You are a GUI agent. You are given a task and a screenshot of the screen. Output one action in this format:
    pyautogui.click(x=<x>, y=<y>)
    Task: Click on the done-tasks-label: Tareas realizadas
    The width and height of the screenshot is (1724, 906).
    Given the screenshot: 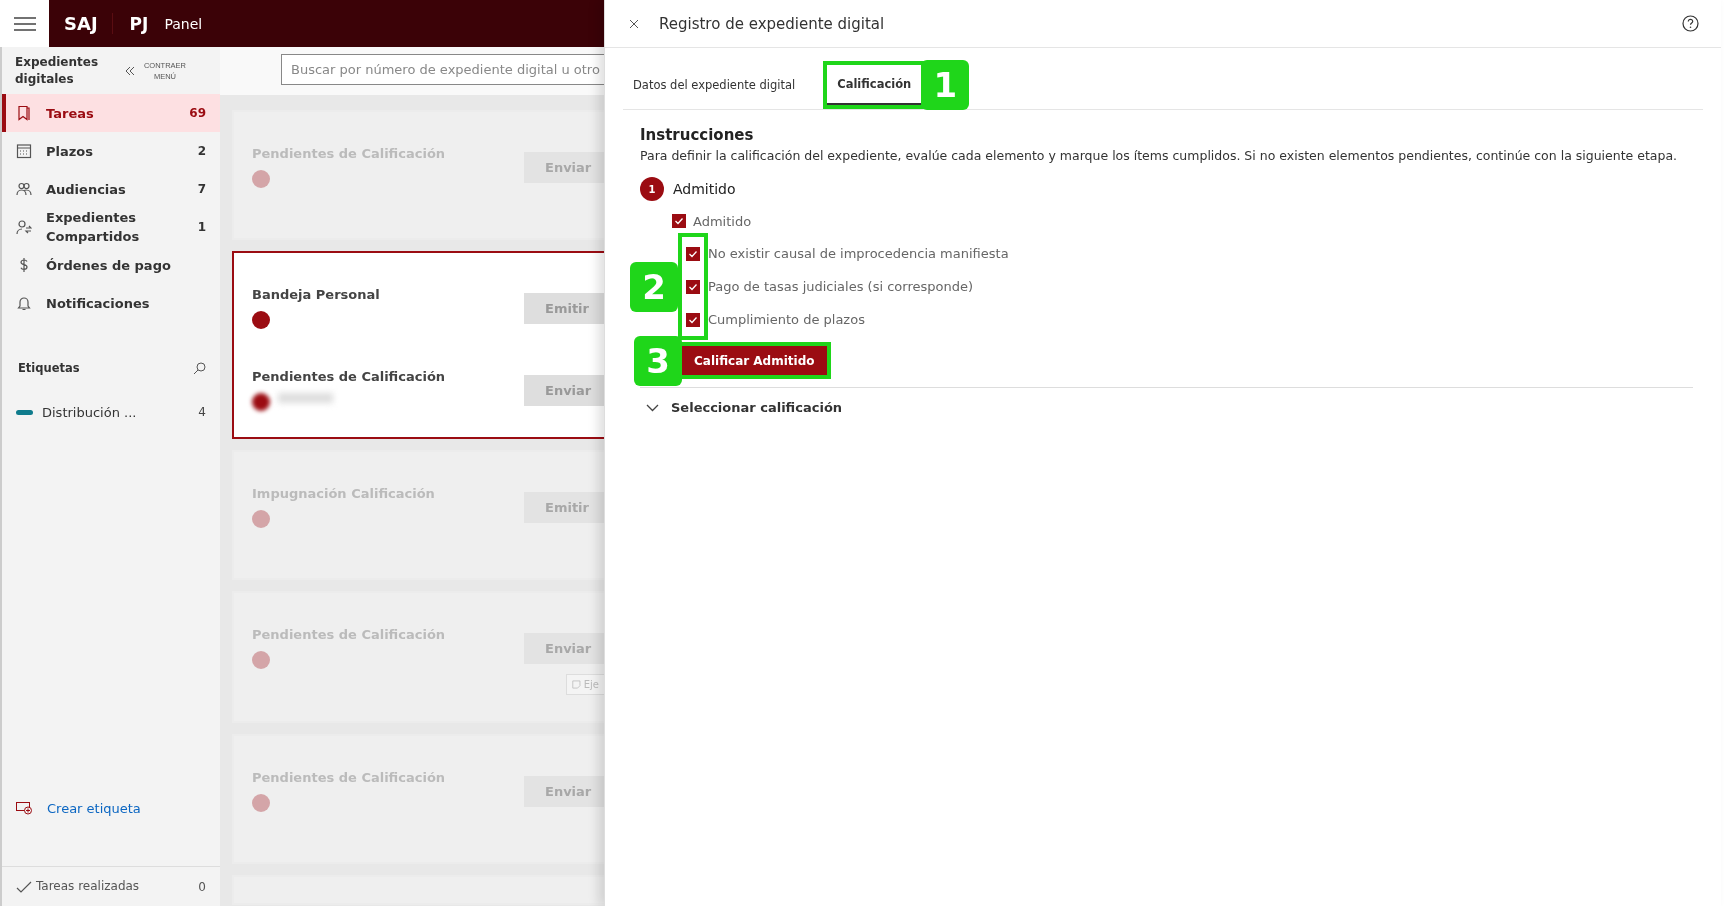 What is the action you would take?
    pyautogui.click(x=88, y=886)
    